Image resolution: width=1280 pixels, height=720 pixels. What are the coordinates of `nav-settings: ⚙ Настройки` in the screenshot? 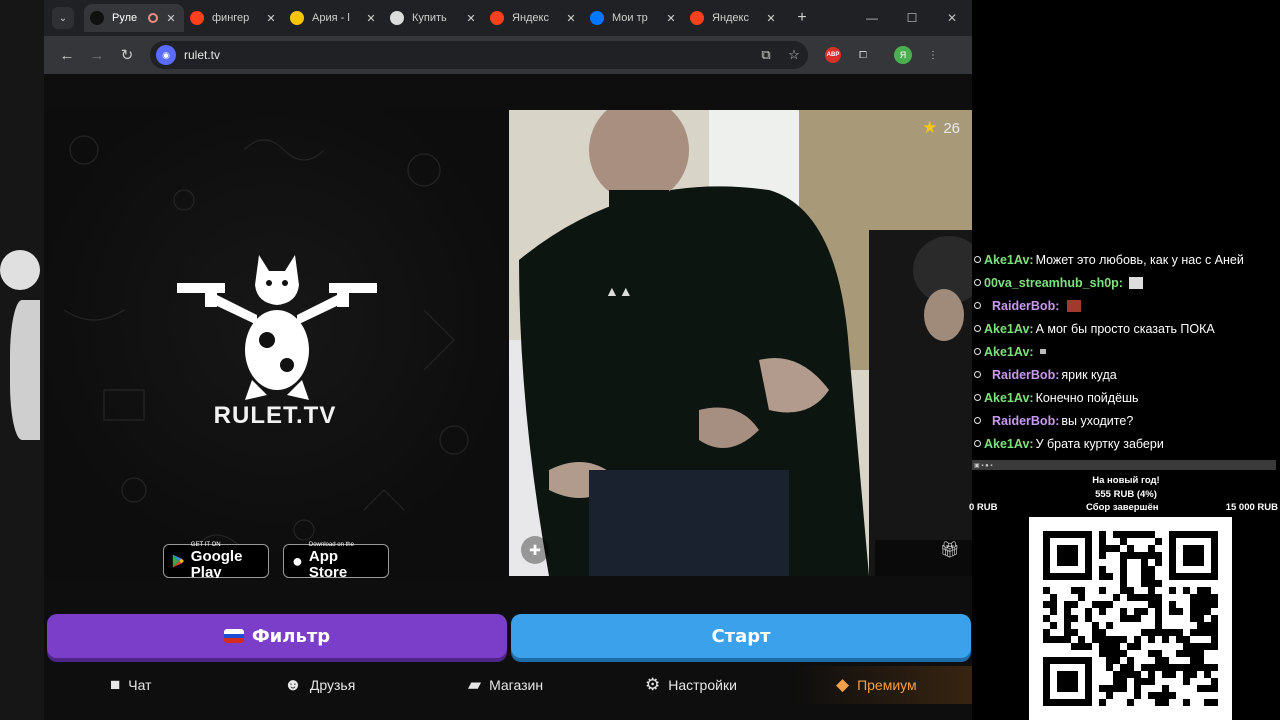 It's located at (691, 685).